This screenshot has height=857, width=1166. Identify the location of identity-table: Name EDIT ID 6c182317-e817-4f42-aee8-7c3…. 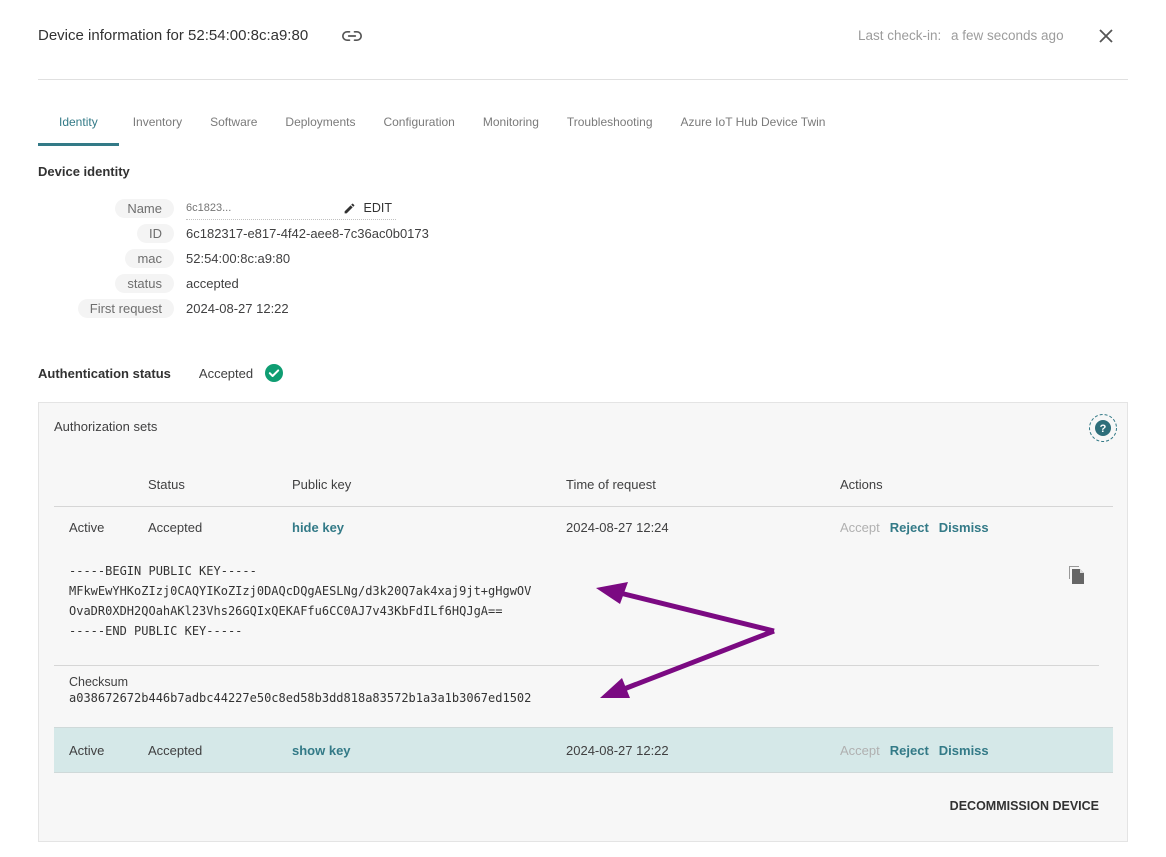
(250, 258).